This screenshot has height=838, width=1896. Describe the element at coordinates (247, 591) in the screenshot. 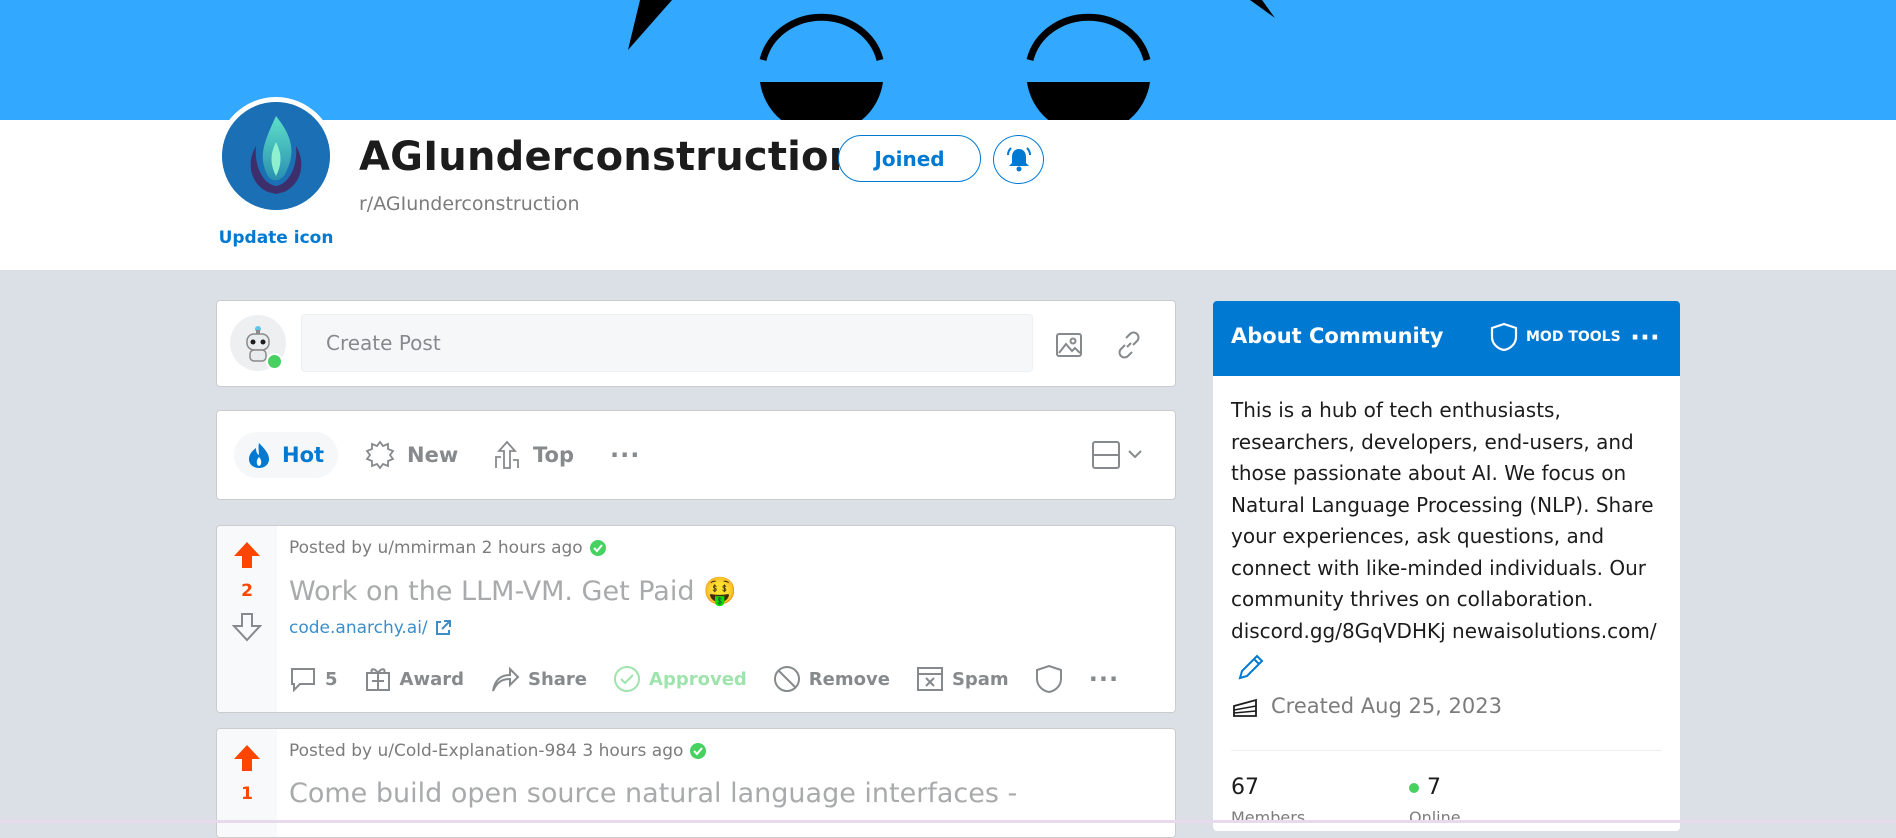

I see `post-score: 2` at that location.